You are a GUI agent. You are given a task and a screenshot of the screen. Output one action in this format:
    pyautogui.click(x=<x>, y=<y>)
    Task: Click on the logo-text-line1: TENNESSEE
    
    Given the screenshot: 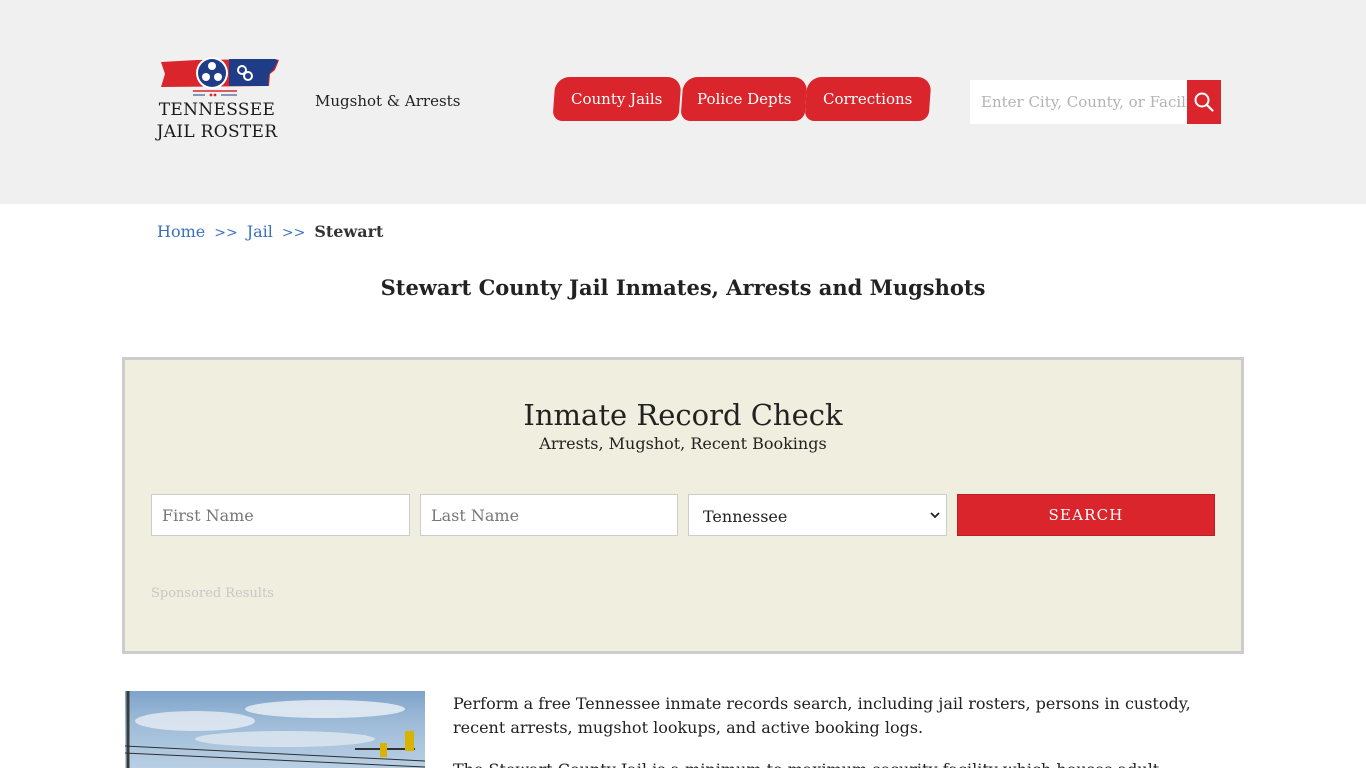 What is the action you would take?
    pyautogui.click(x=217, y=110)
    